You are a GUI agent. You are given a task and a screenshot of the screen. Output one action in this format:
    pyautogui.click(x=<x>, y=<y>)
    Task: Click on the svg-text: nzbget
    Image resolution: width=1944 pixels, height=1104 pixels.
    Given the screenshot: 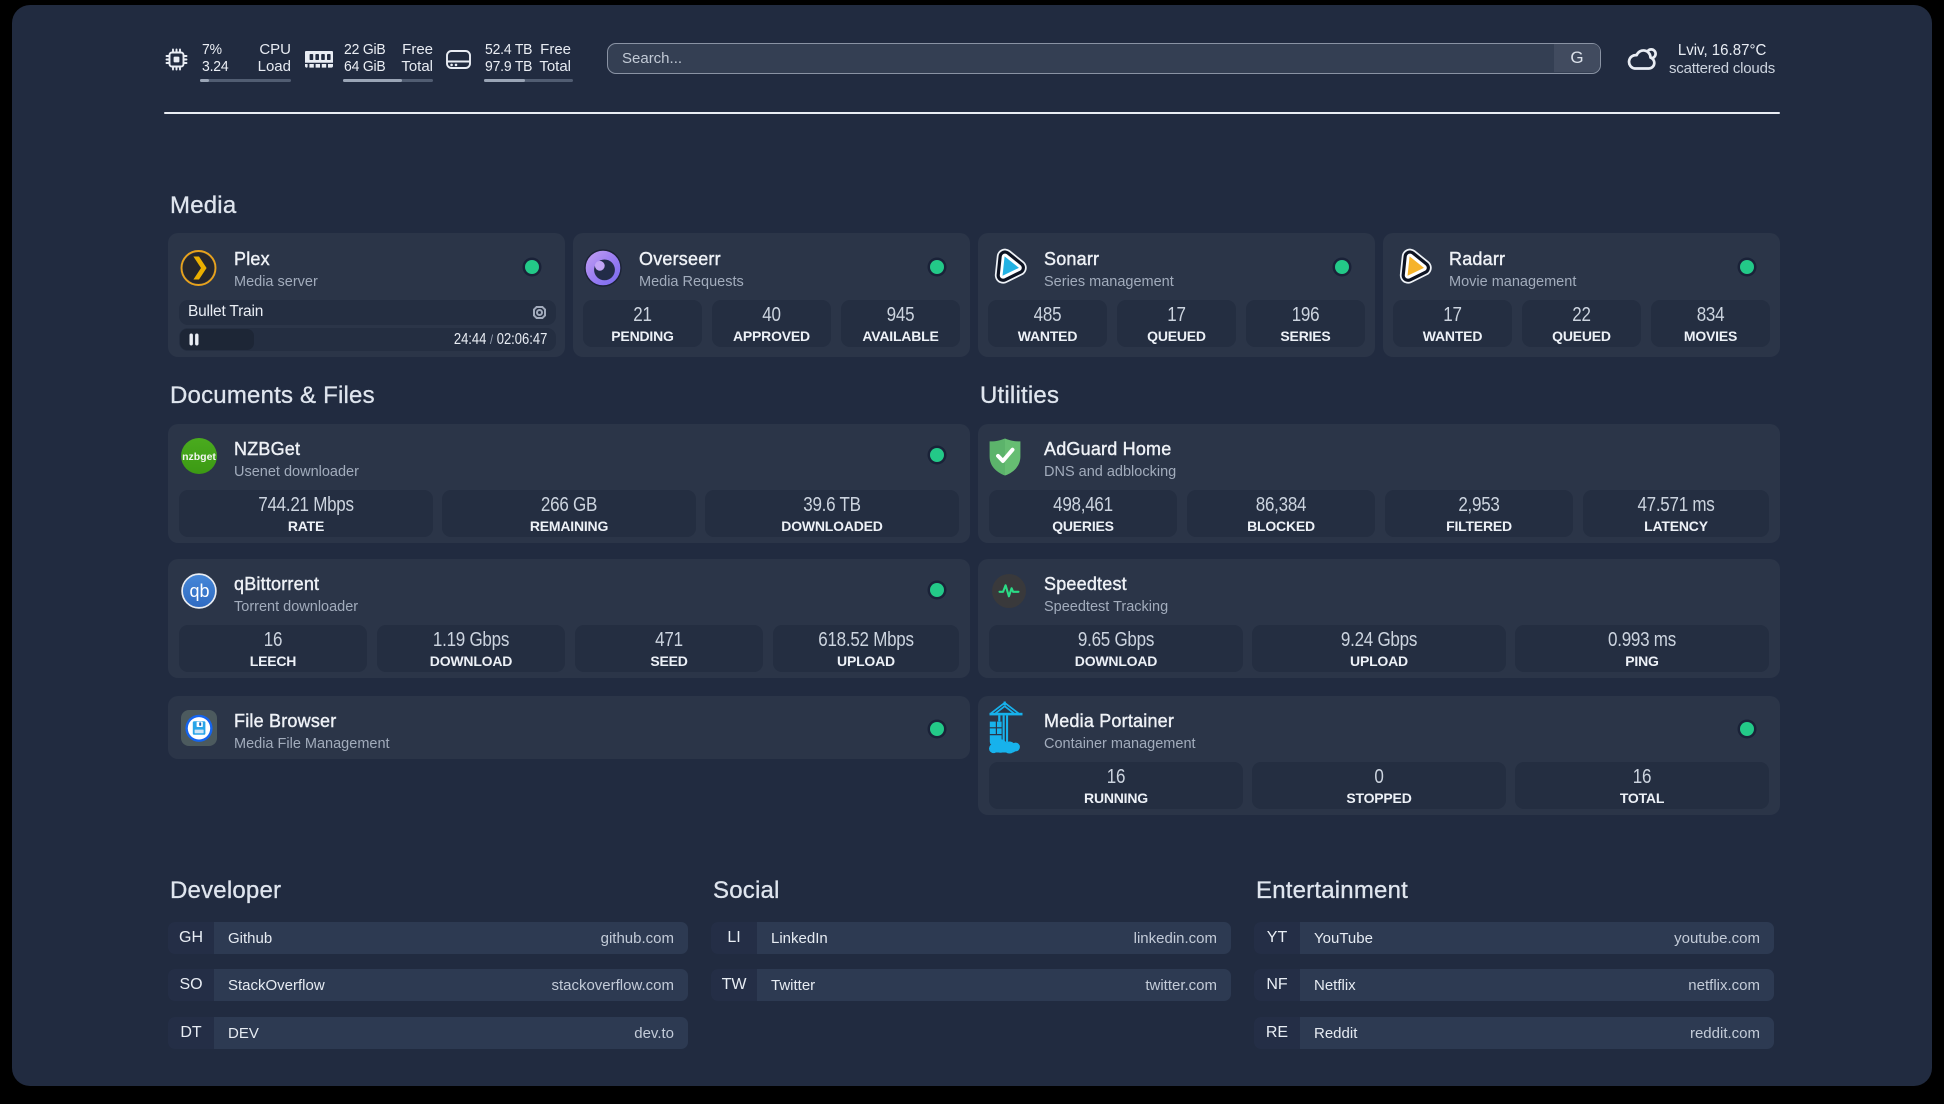 What is the action you would take?
    pyautogui.click(x=199, y=457)
    